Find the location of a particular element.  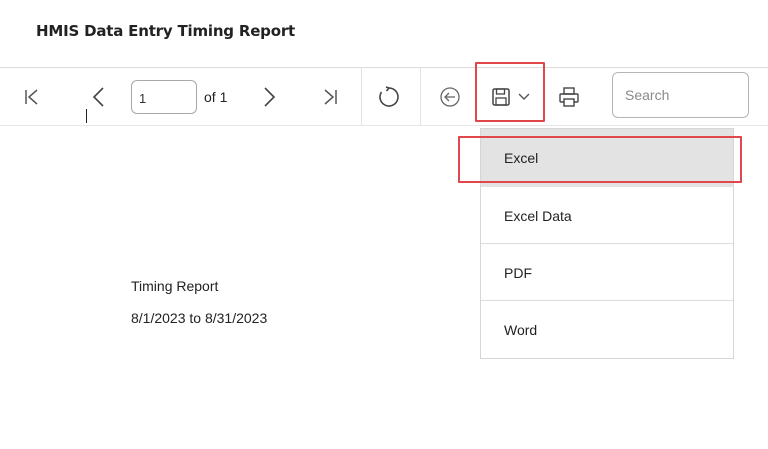

previous-page-button is located at coordinates (98, 96).